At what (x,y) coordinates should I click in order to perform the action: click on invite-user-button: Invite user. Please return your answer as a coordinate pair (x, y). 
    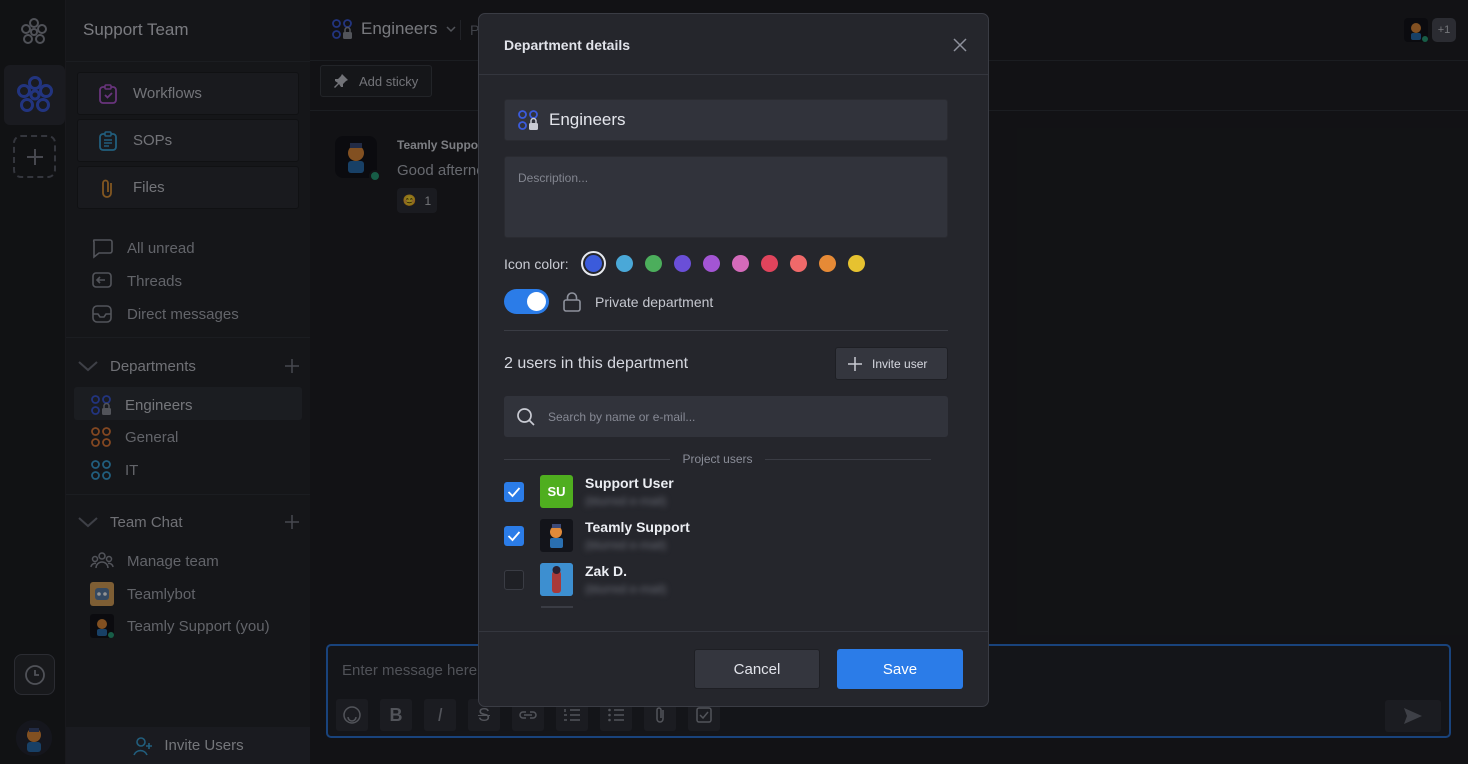
    Looking at the image, I should click on (891, 363).